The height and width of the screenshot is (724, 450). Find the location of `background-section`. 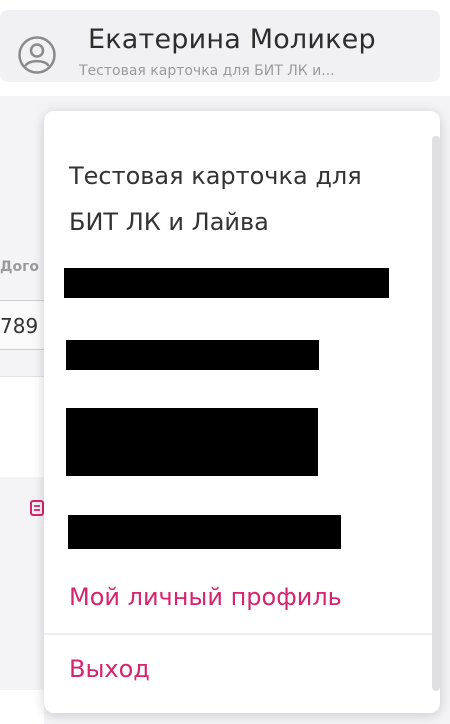

background-section is located at coordinates (22, 427).